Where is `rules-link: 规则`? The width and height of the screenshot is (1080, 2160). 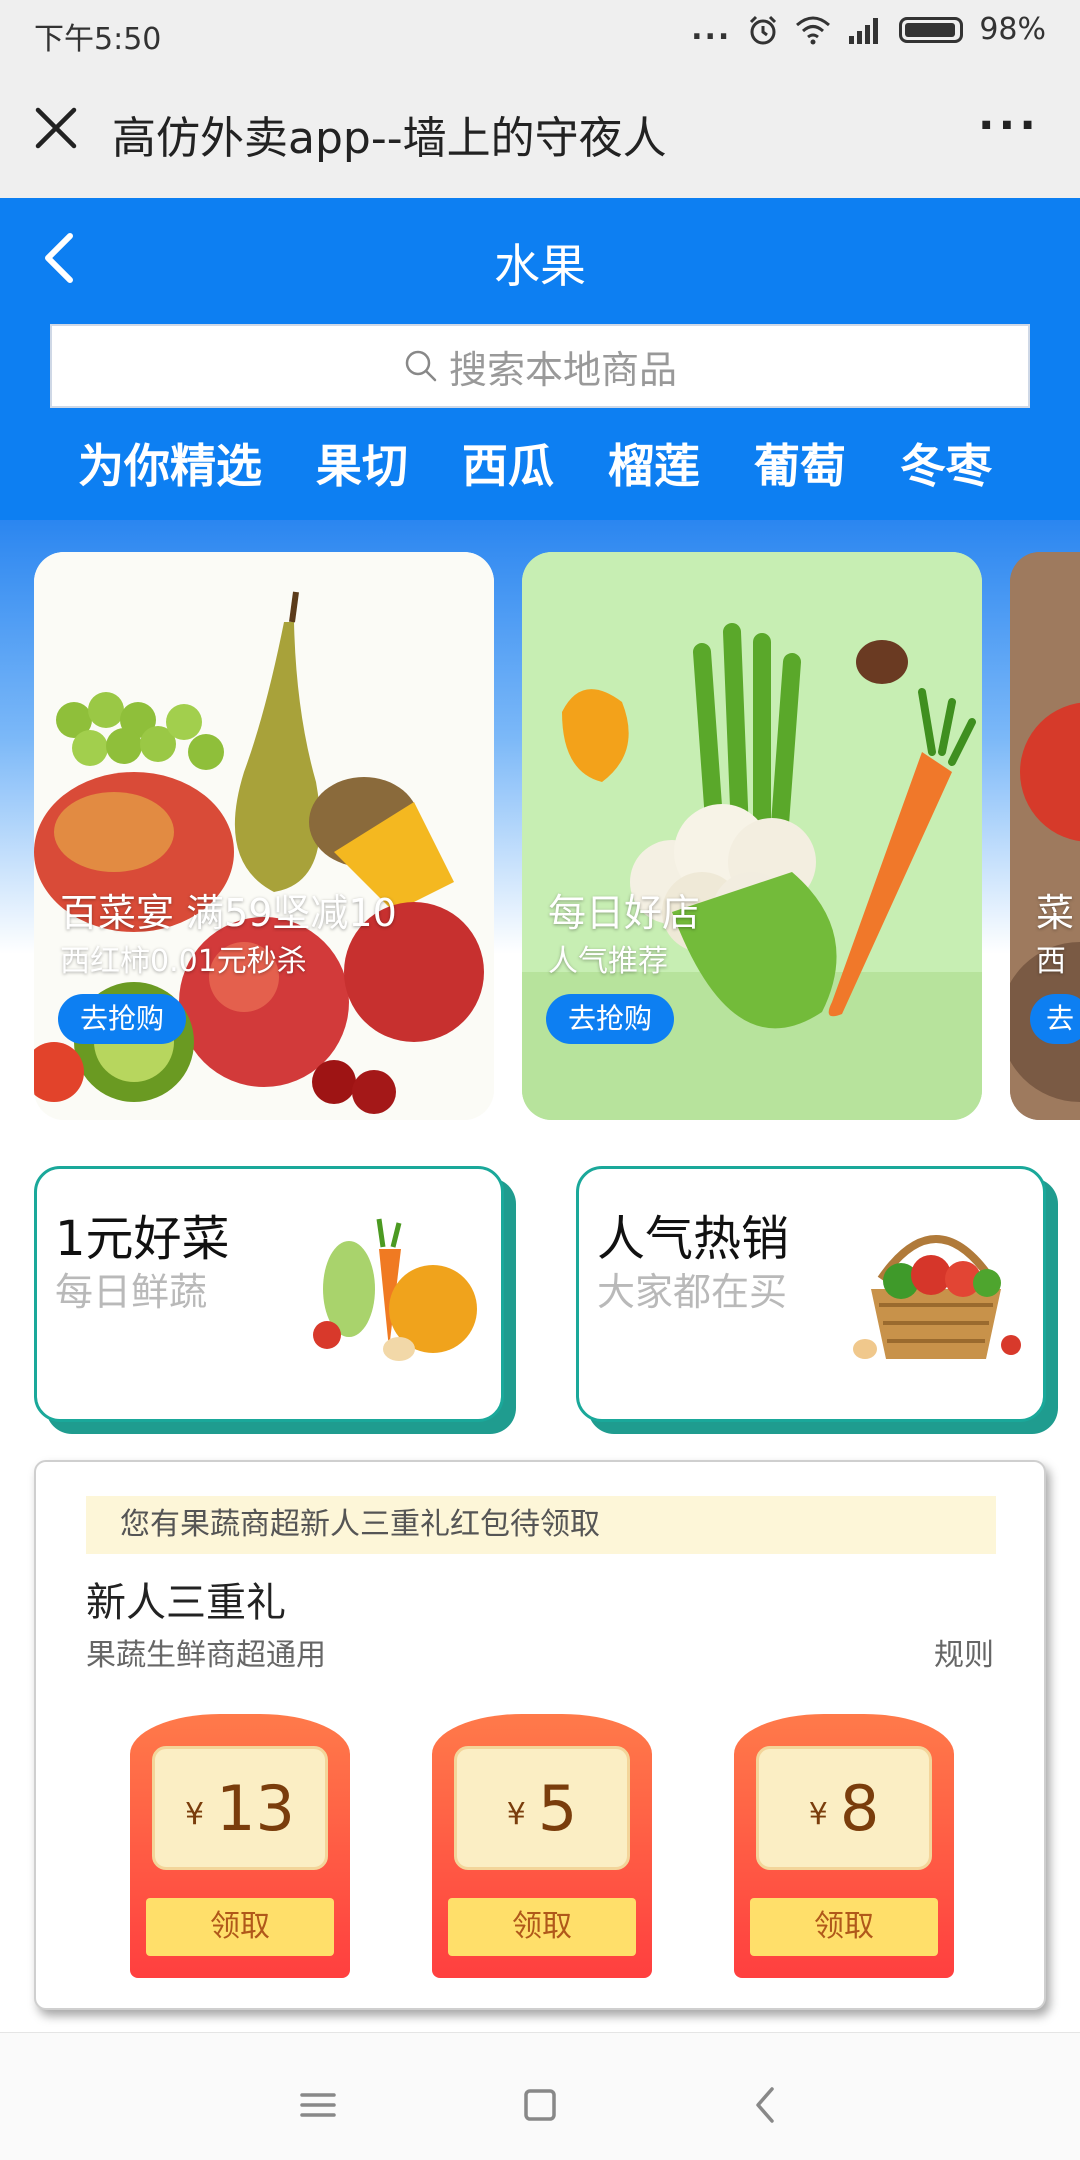 rules-link: 规则 is located at coordinates (964, 1652).